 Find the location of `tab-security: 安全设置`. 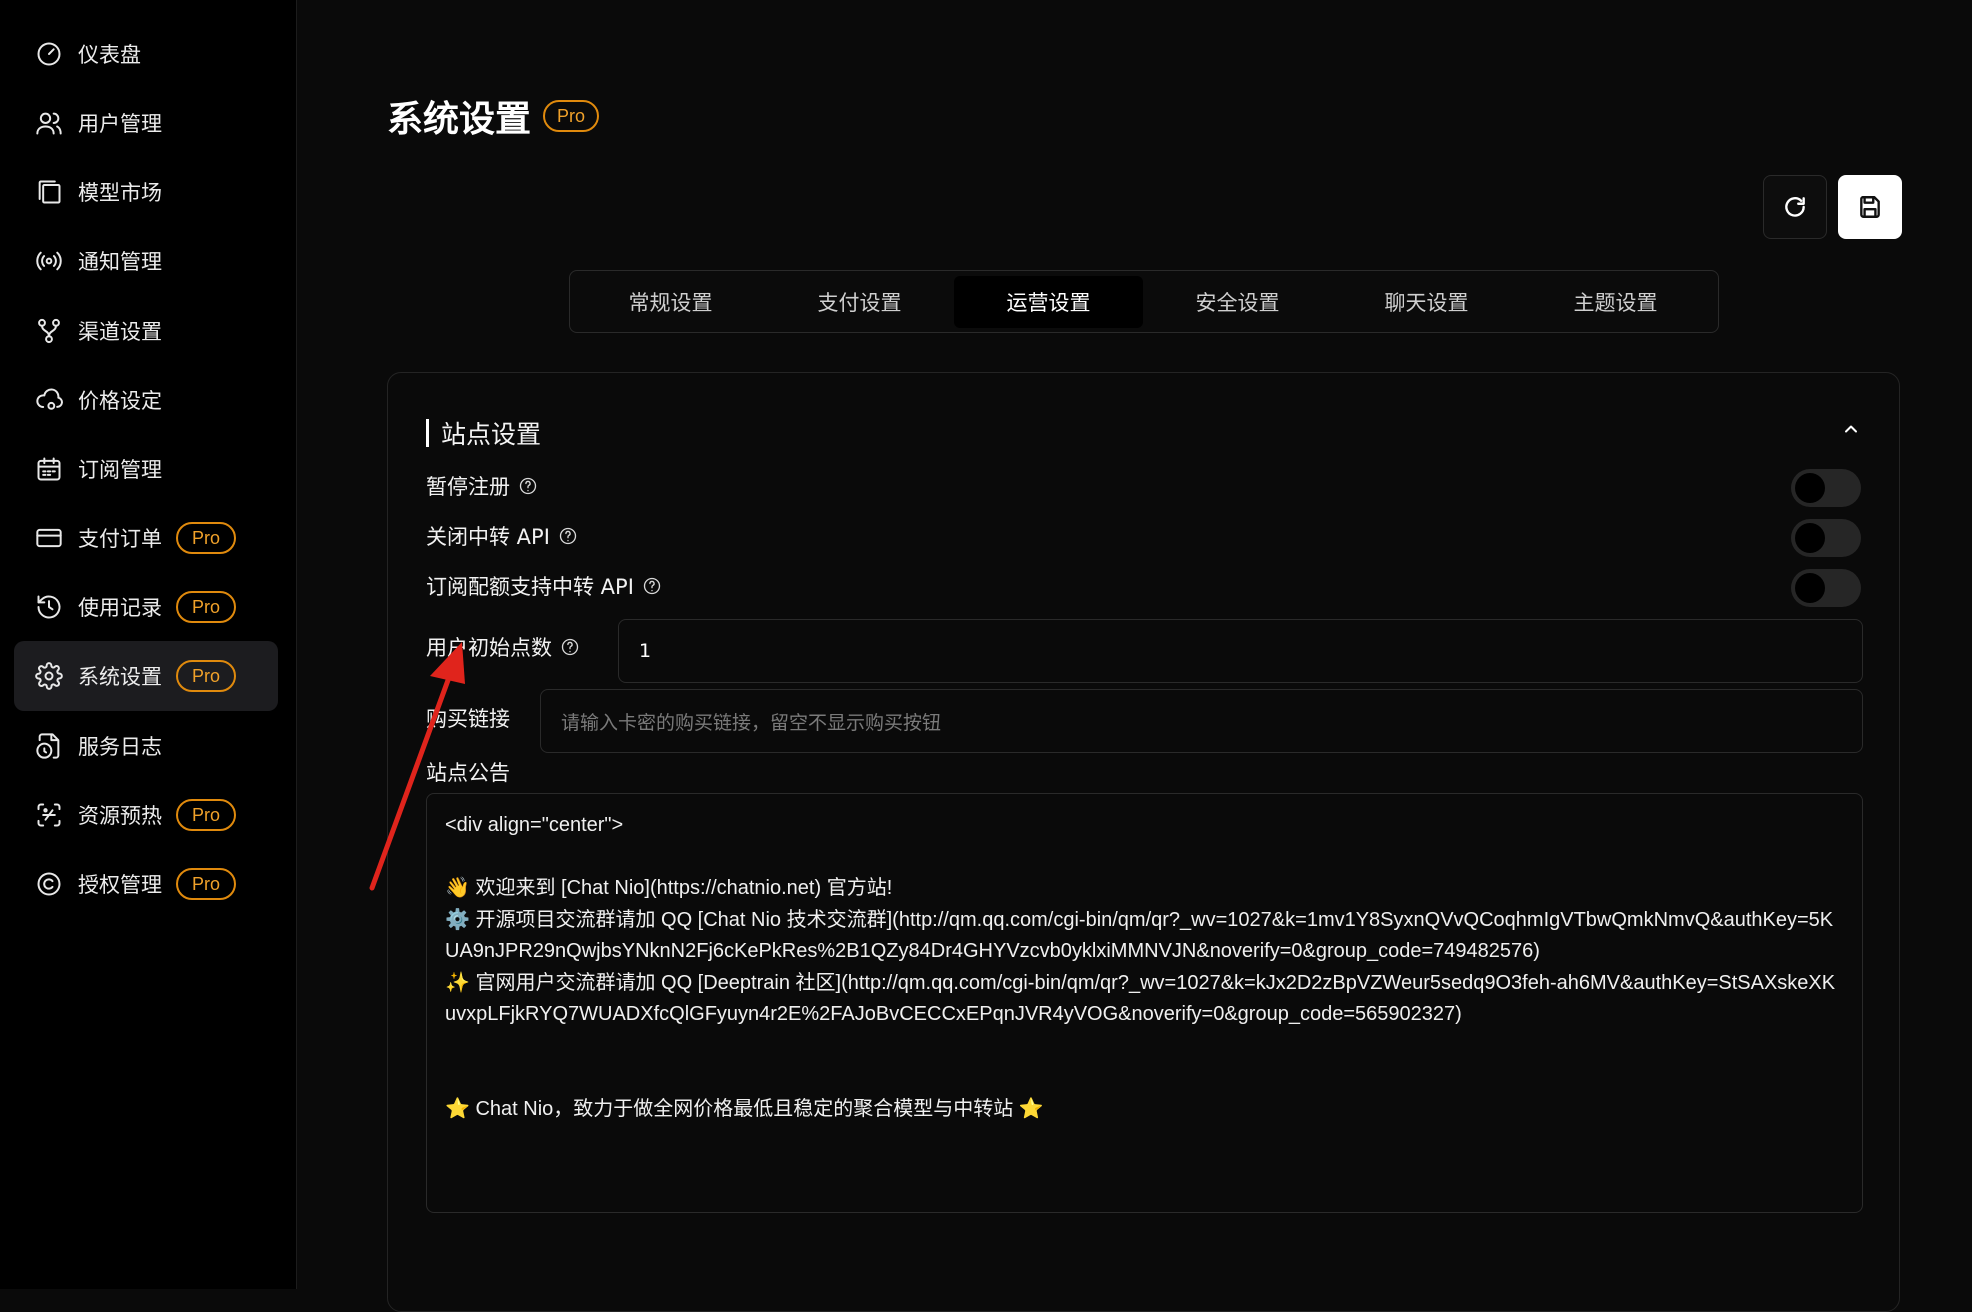

tab-security: 安全设置 is located at coordinates (1237, 302).